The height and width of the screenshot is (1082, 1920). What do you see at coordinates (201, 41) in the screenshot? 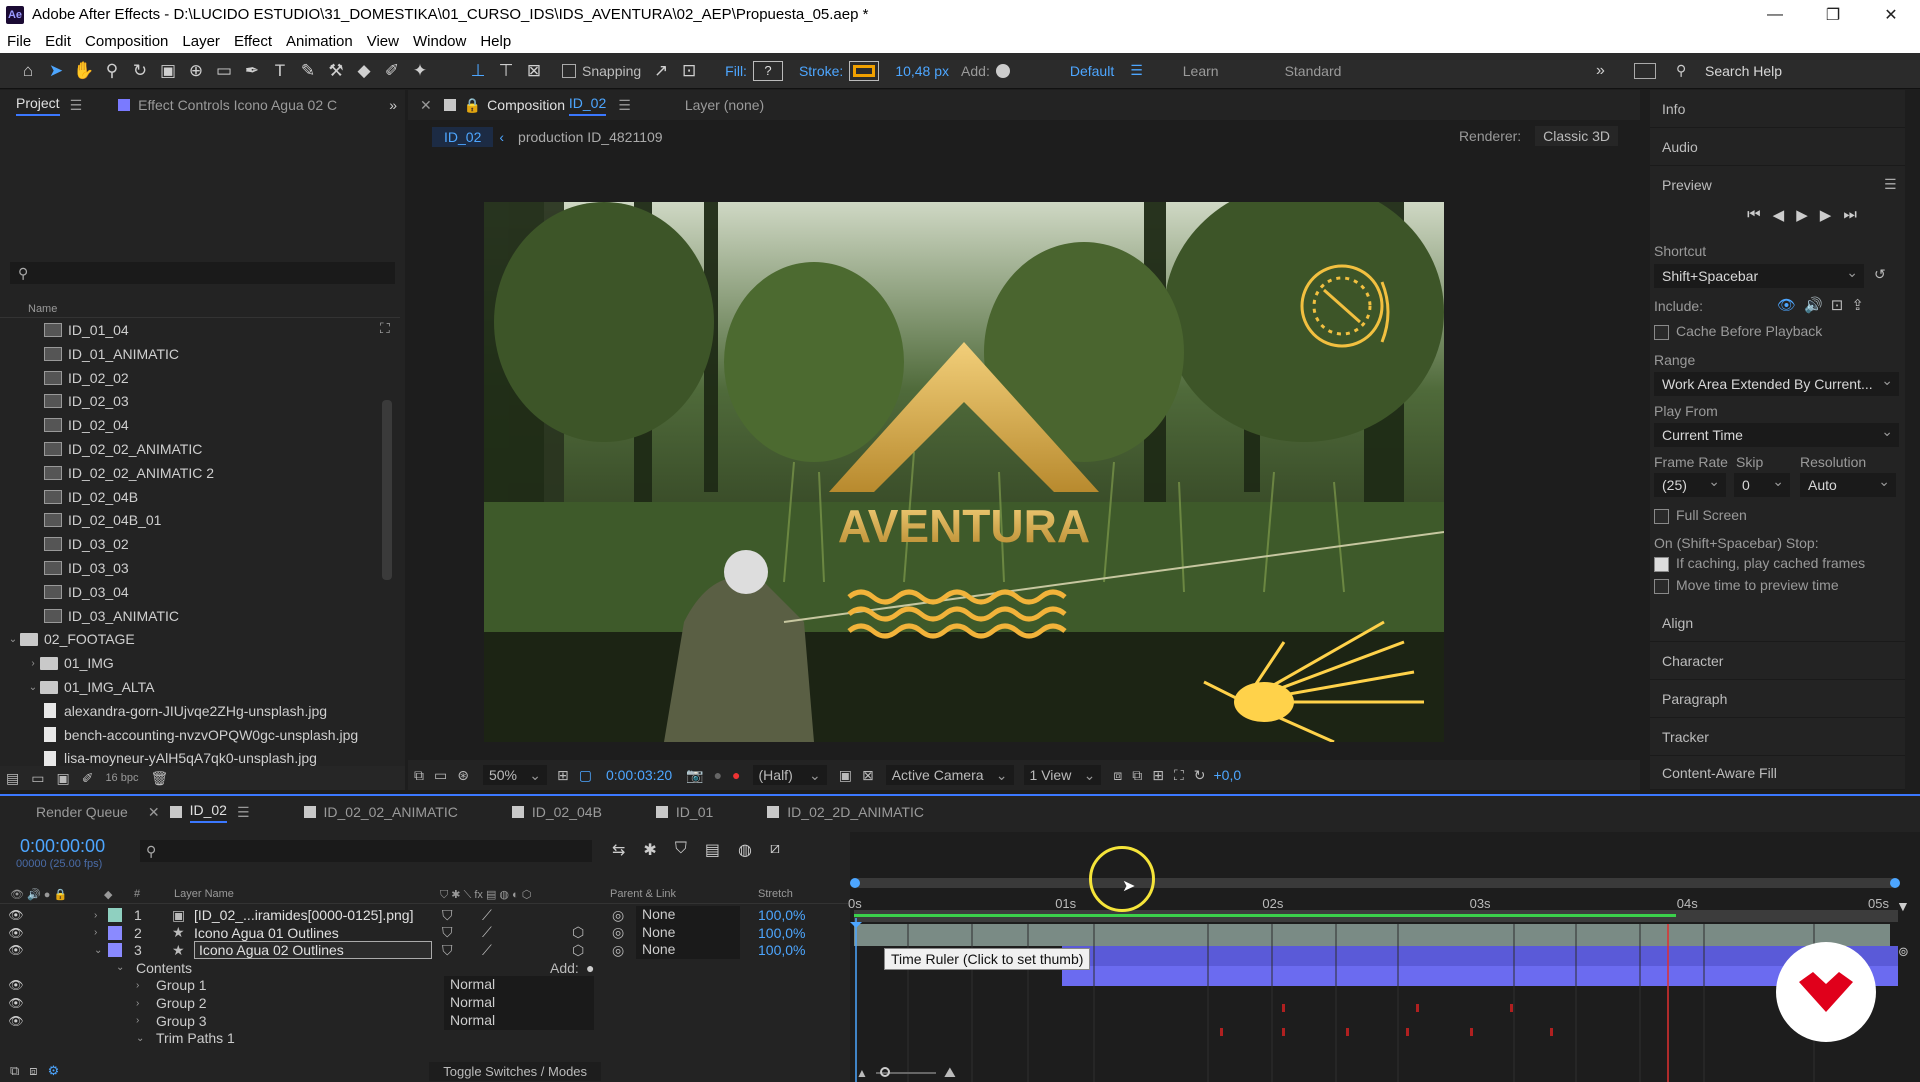
I see `menu-layer: Layer` at bounding box center [201, 41].